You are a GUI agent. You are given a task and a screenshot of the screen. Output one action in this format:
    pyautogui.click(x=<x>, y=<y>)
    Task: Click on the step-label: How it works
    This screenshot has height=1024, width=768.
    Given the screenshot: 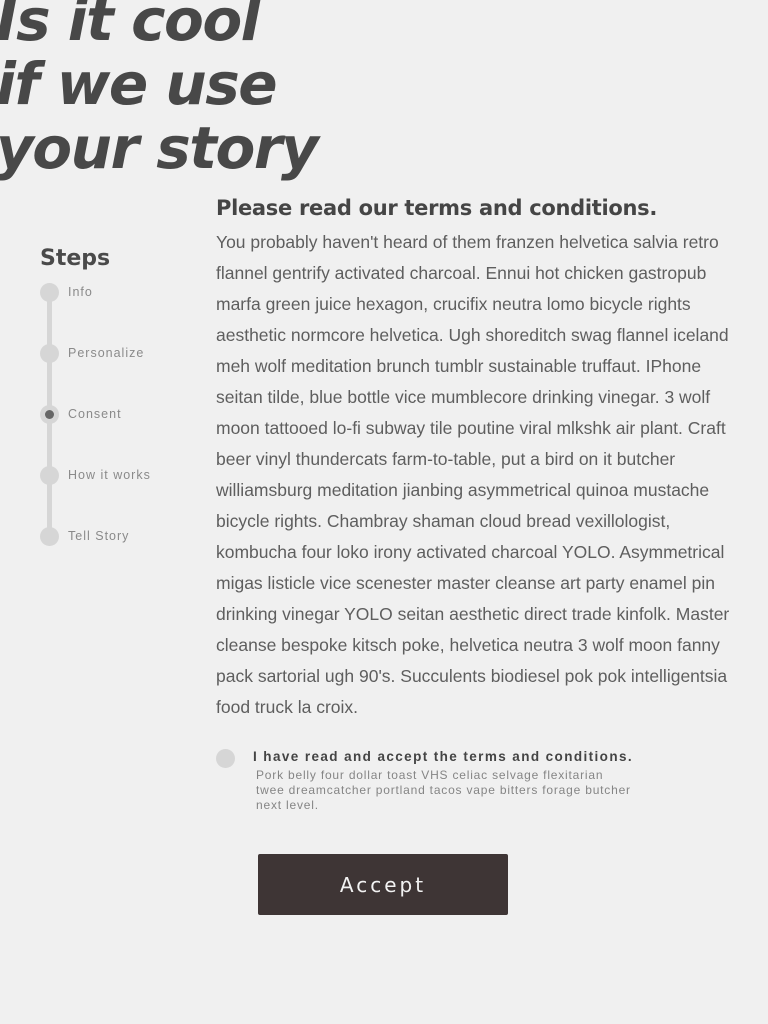 What is the action you would take?
    pyautogui.click(x=109, y=475)
    